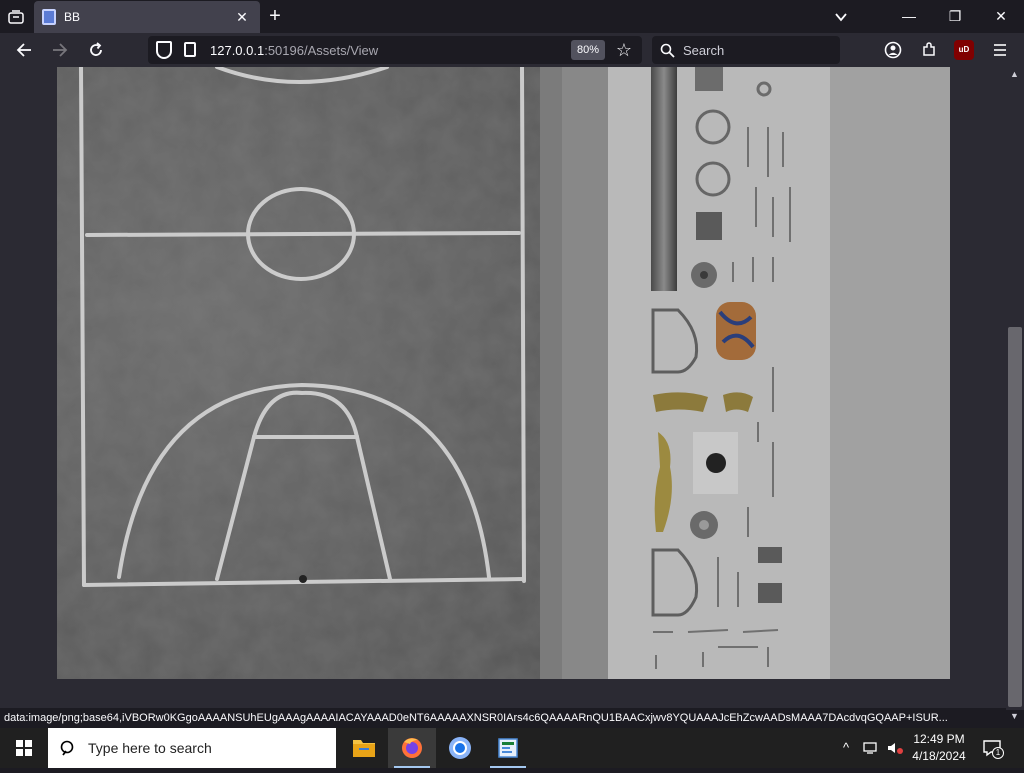  I want to click on taskbar-search-placeholder: Type here to search, so click(150, 748).